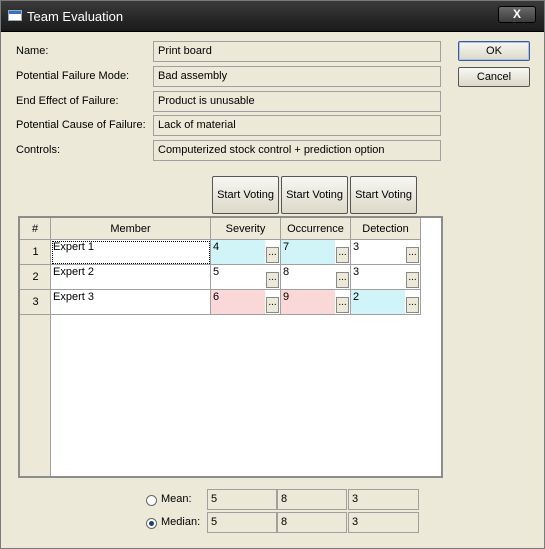 This screenshot has height=549, width=545. What do you see at coordinates (312, 499) in the screenshot?
I see `mean-occurrence: 8` at bounding box center [312, 499].